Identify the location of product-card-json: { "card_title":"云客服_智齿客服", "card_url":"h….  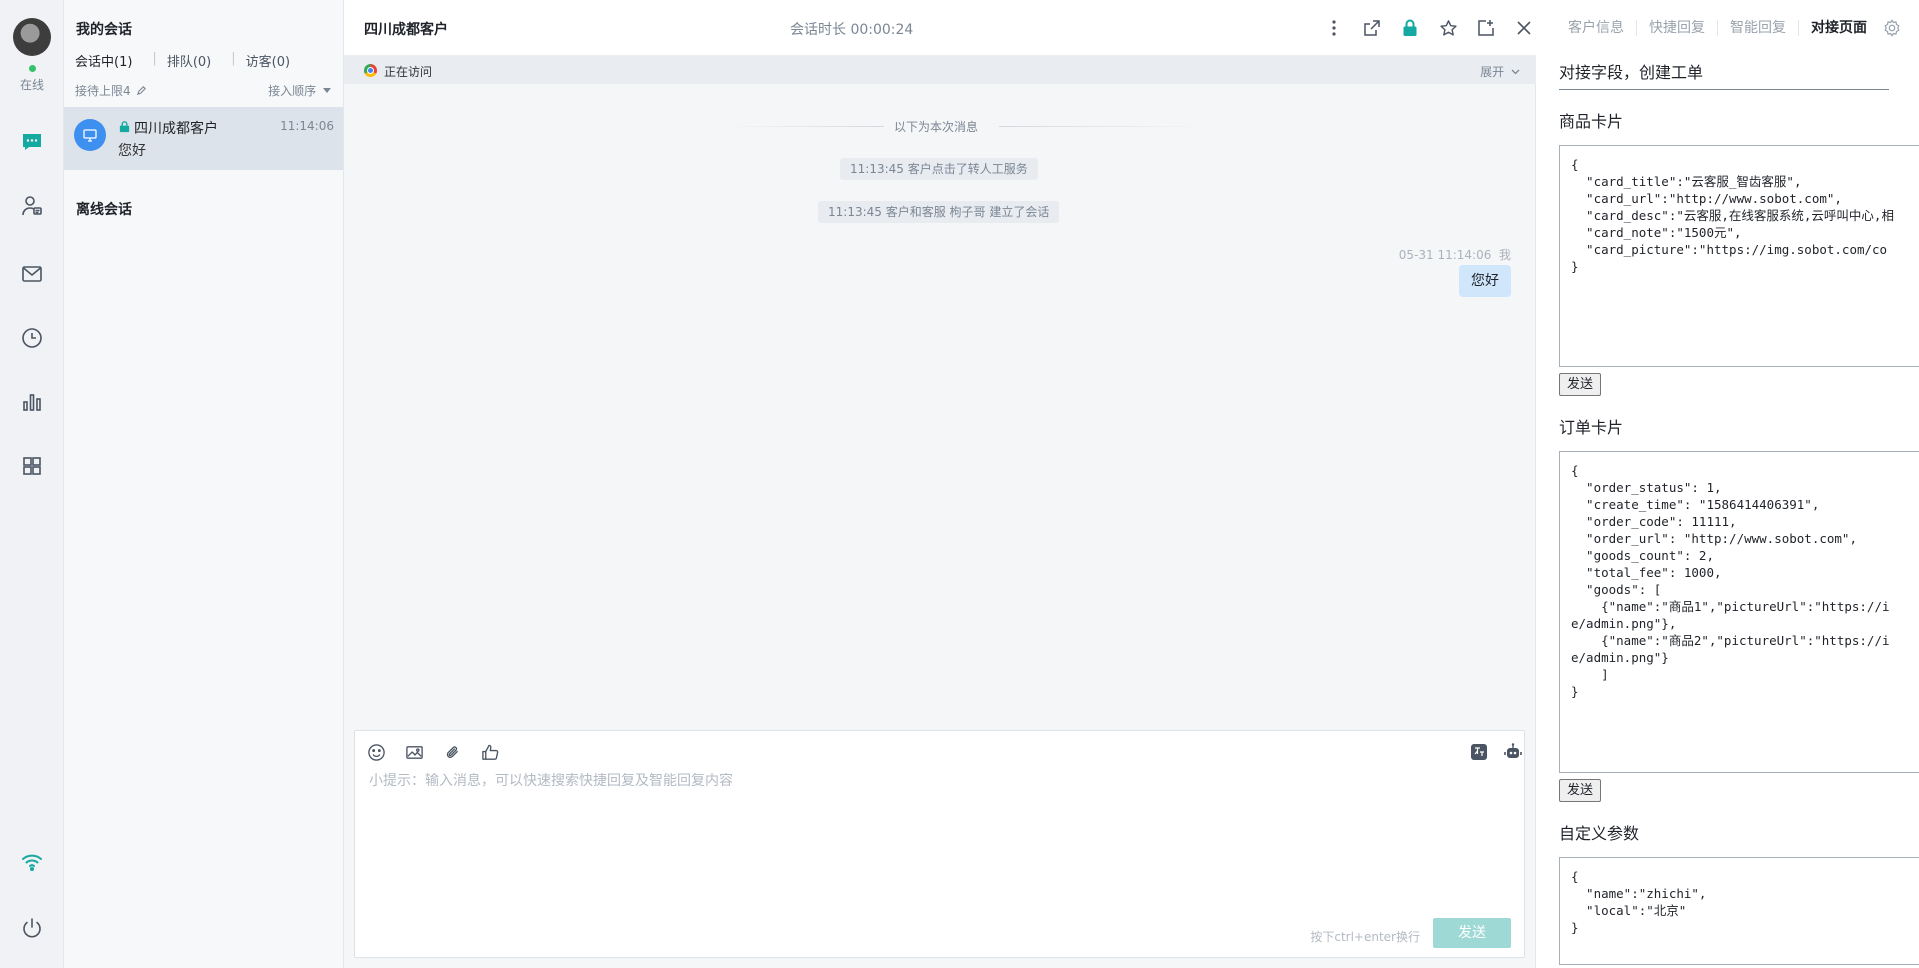
(1739, 256).